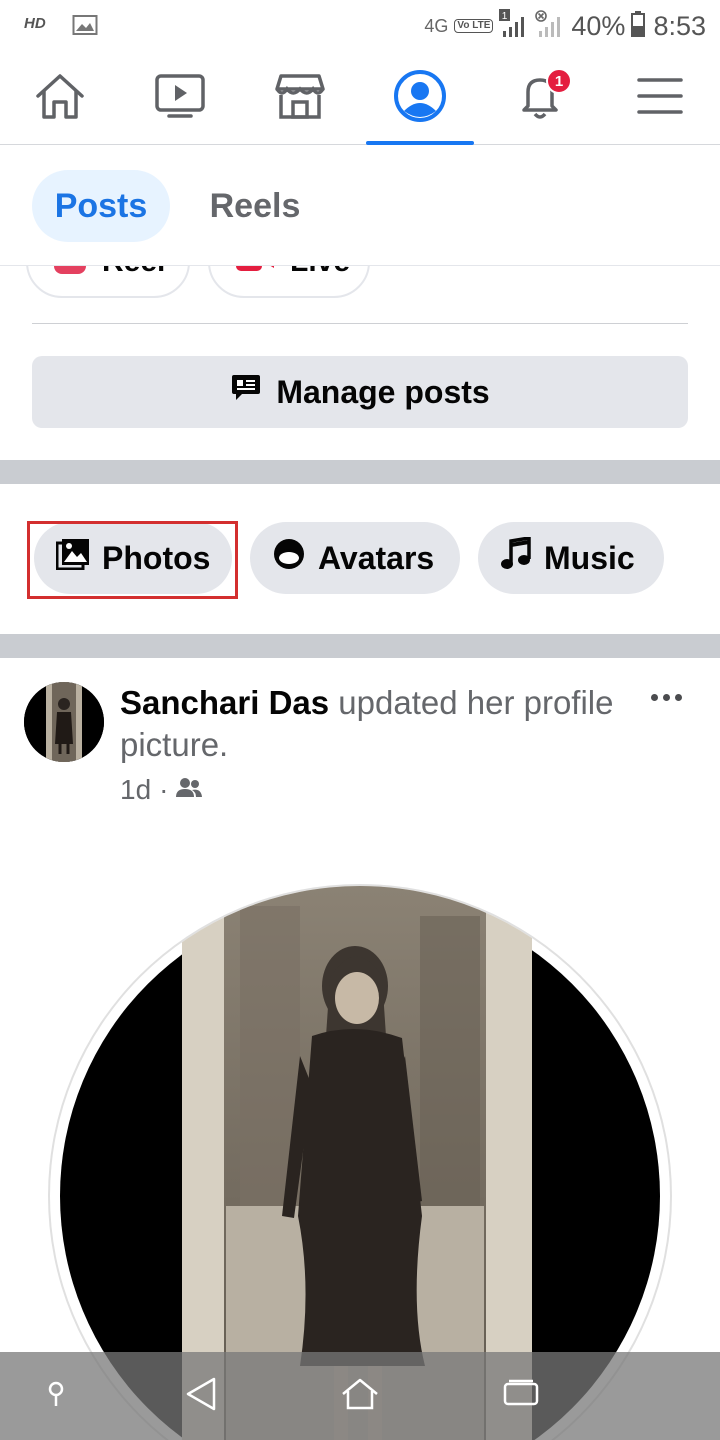  What do you see at coordinates (516, 557) in the screenshot?
I see `music-note-icon` at bounding box center [516, 557].